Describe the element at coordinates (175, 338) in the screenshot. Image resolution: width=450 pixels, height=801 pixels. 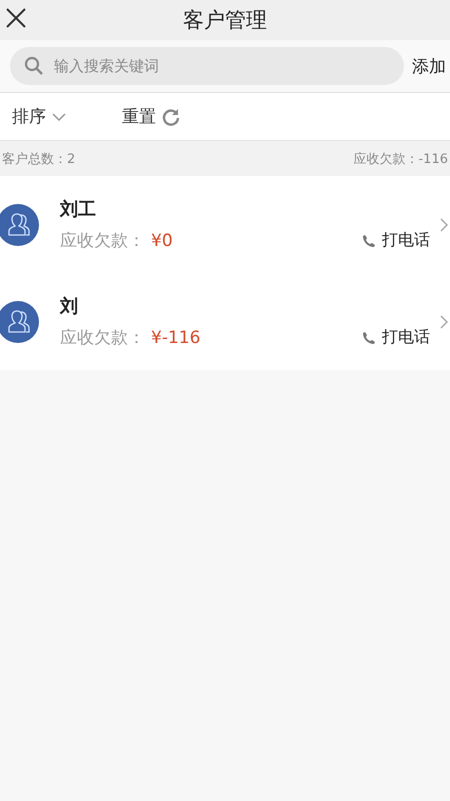
I see `receivable-amount: ¥-116` at that location.